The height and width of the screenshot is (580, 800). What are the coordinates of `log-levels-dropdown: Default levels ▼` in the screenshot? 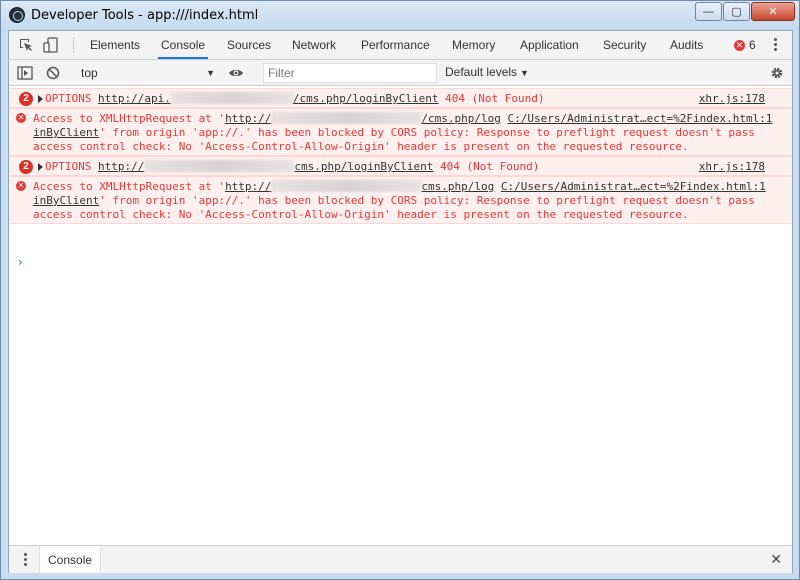 It's located at (487, 72).